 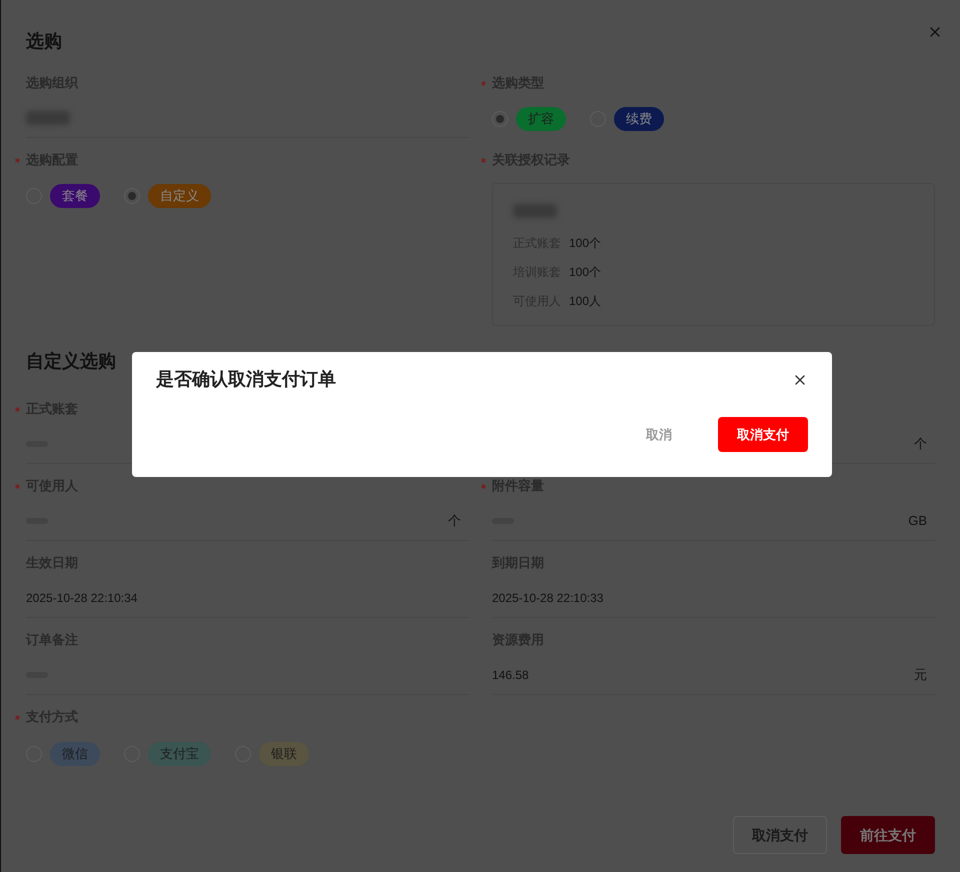 I want to click on section-title: 自定义选购, so click(x=71, y=361).